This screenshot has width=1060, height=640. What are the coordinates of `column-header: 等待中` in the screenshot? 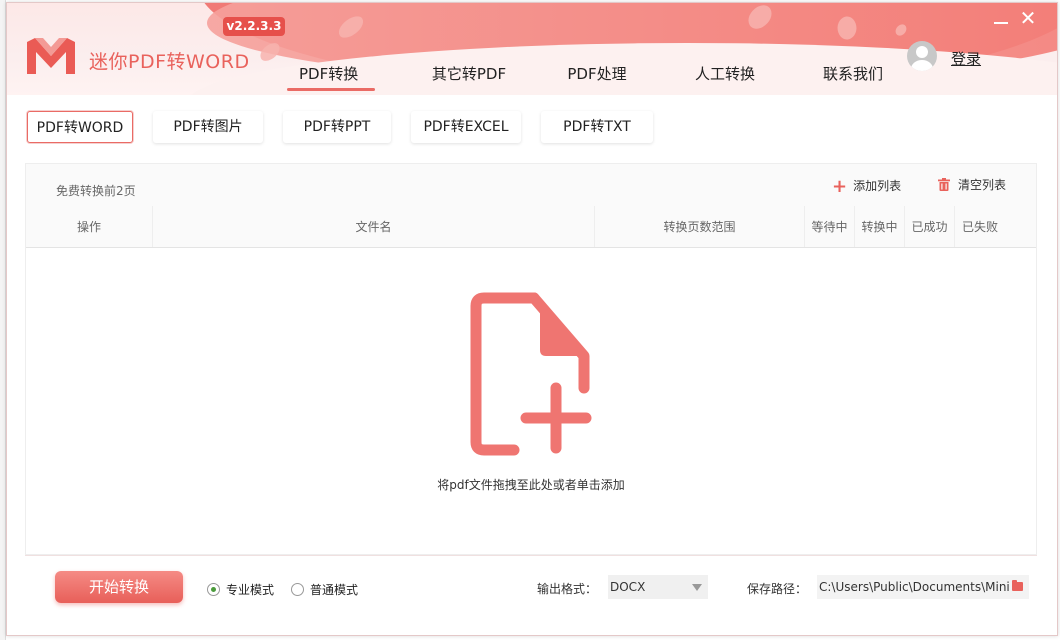 It's located at (830, 226).